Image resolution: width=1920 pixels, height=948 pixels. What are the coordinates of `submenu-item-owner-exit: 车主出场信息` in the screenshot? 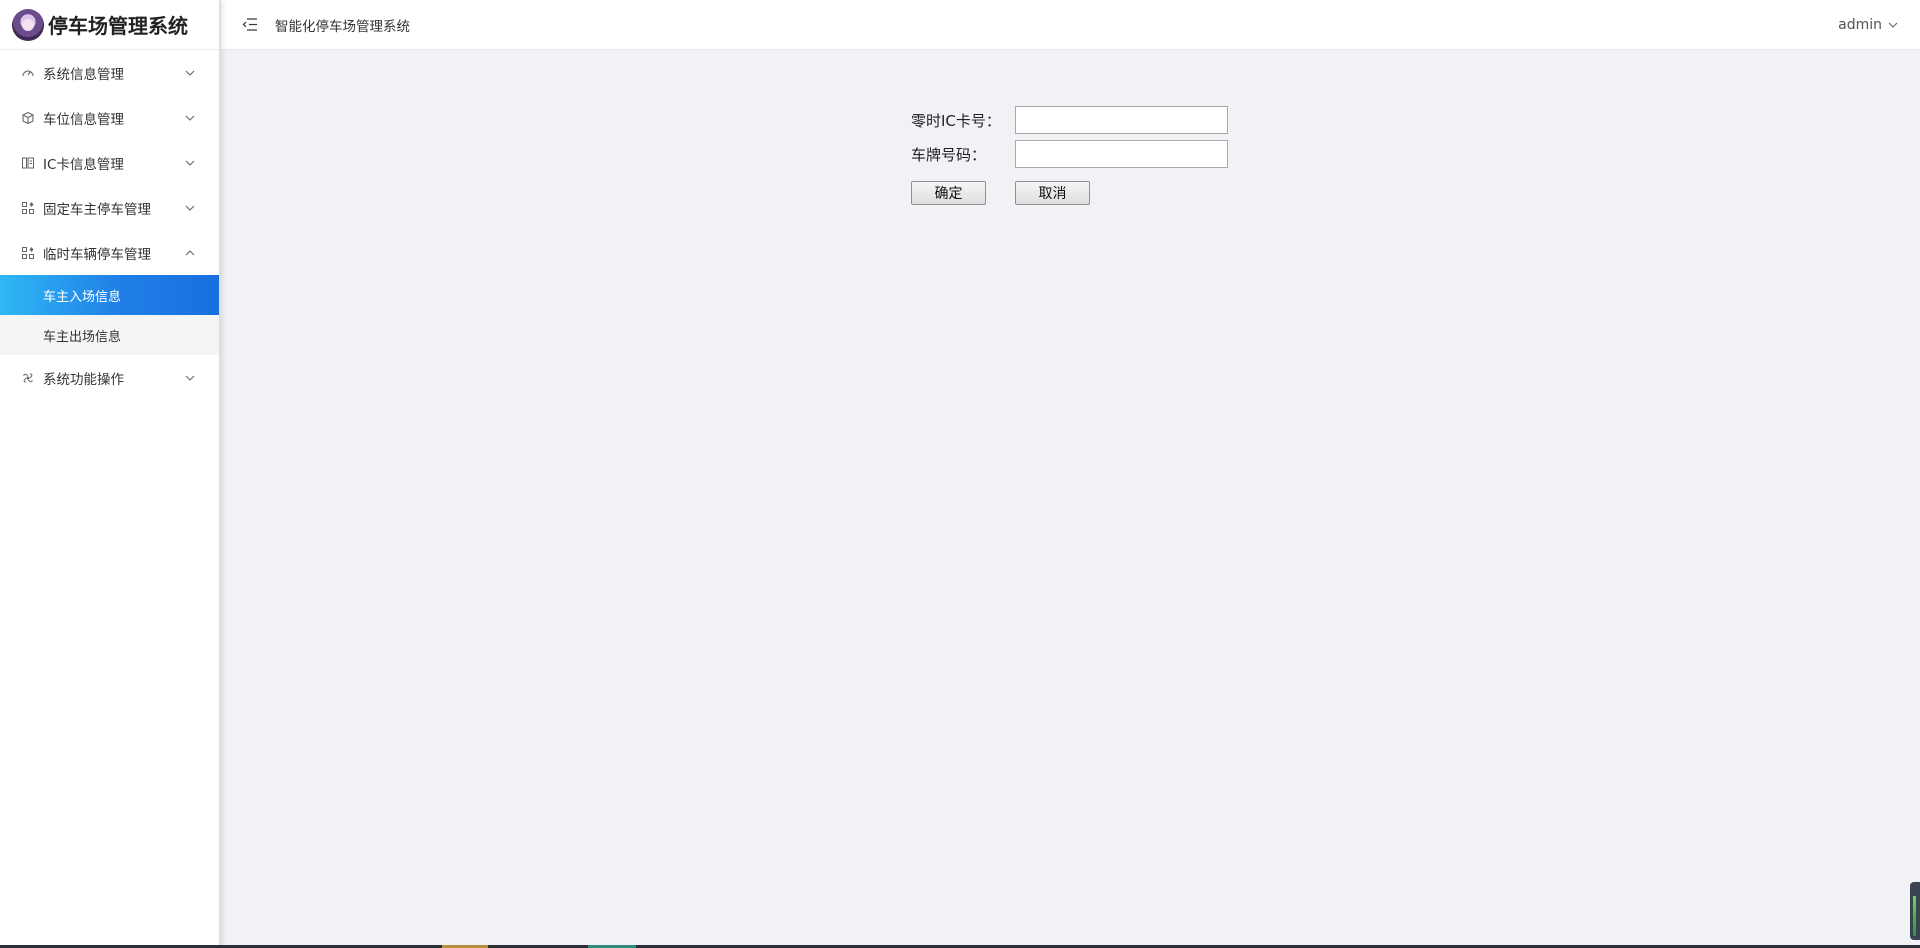 It's located at (109, 335).